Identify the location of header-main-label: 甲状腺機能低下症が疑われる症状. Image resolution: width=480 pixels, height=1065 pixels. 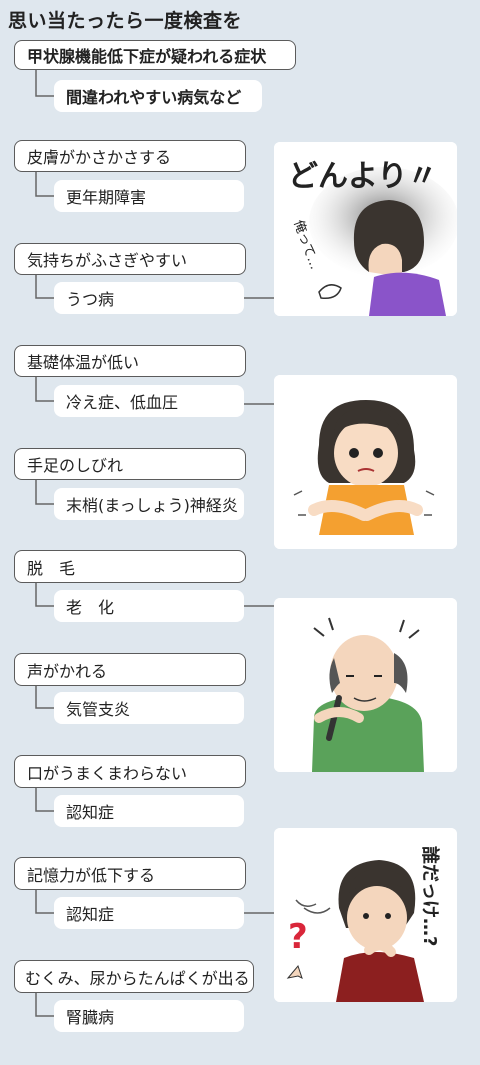
(147, 56).